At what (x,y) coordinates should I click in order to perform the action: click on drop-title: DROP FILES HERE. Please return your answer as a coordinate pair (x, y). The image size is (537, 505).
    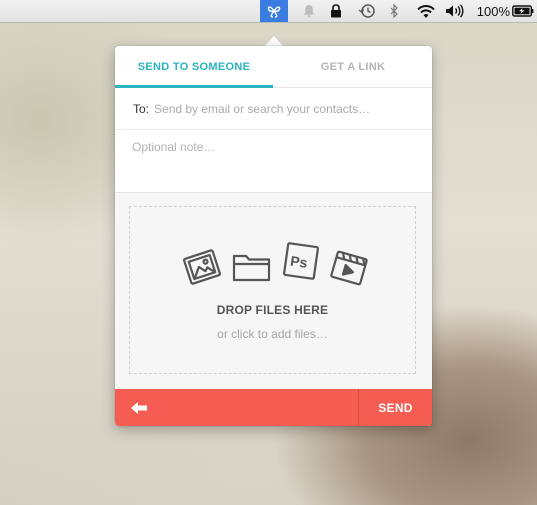
    Looking at the image, I should click on (272, 310).